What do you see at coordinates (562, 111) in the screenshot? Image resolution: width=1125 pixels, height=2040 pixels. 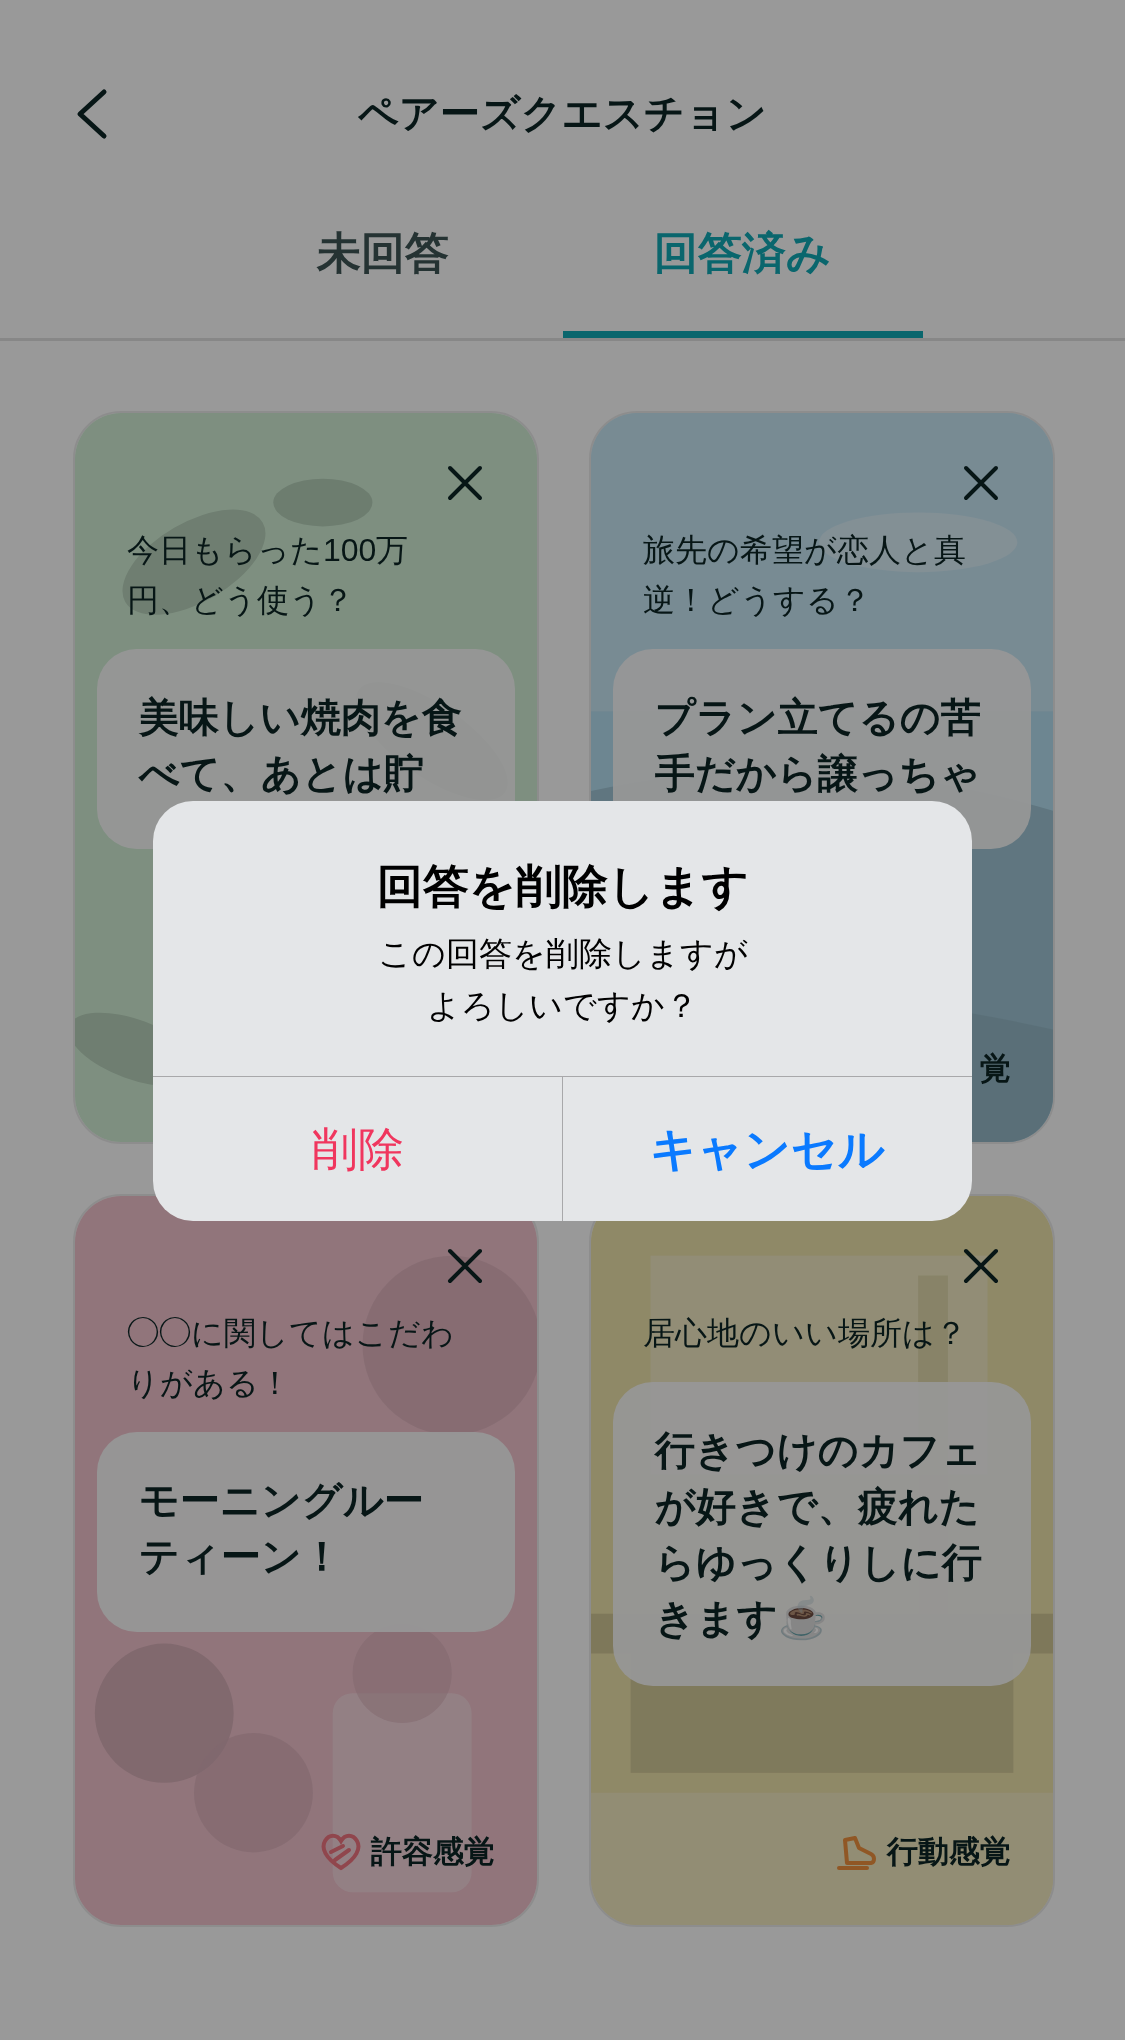 I see `screen-title: ペアーズクエスチョン` at bounding box center [562, 111].